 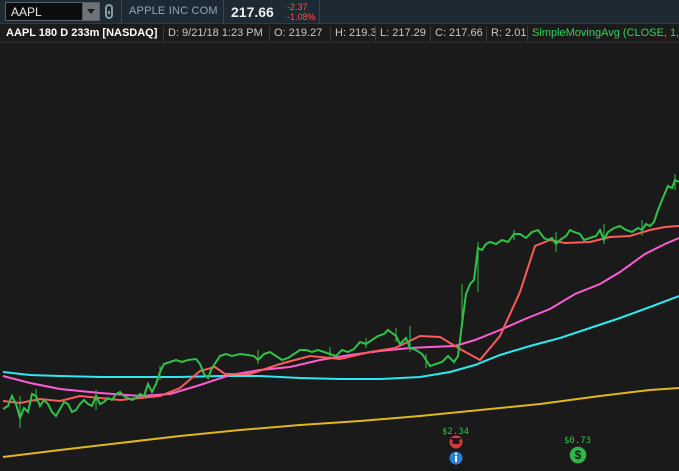 I want to click on bar-range: R: 2.01, so click(x=509, y=33).